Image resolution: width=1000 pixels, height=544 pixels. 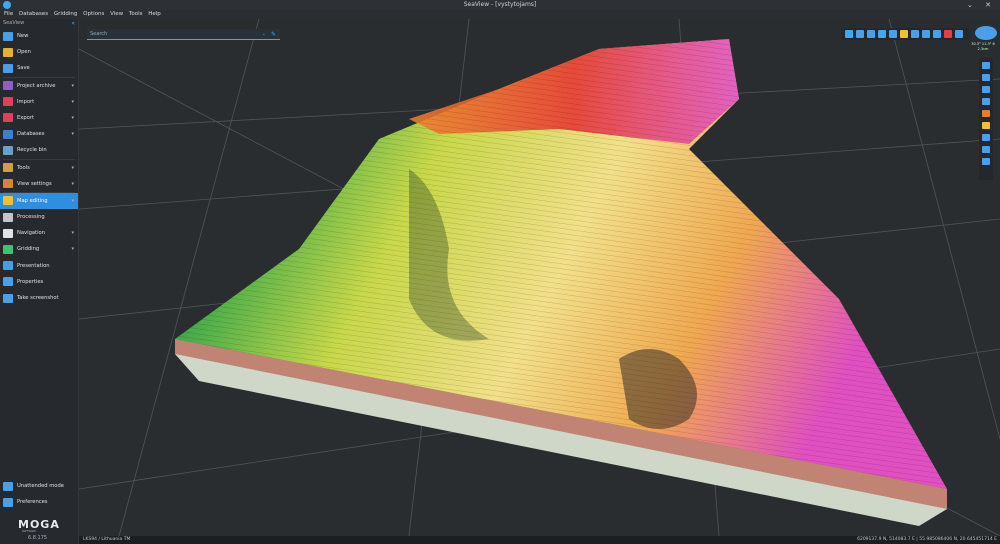 What do you see at coordinates (39, 36) in the screenshot?
I see `sidebar-item-new: New` at bounding box center [39, 36].